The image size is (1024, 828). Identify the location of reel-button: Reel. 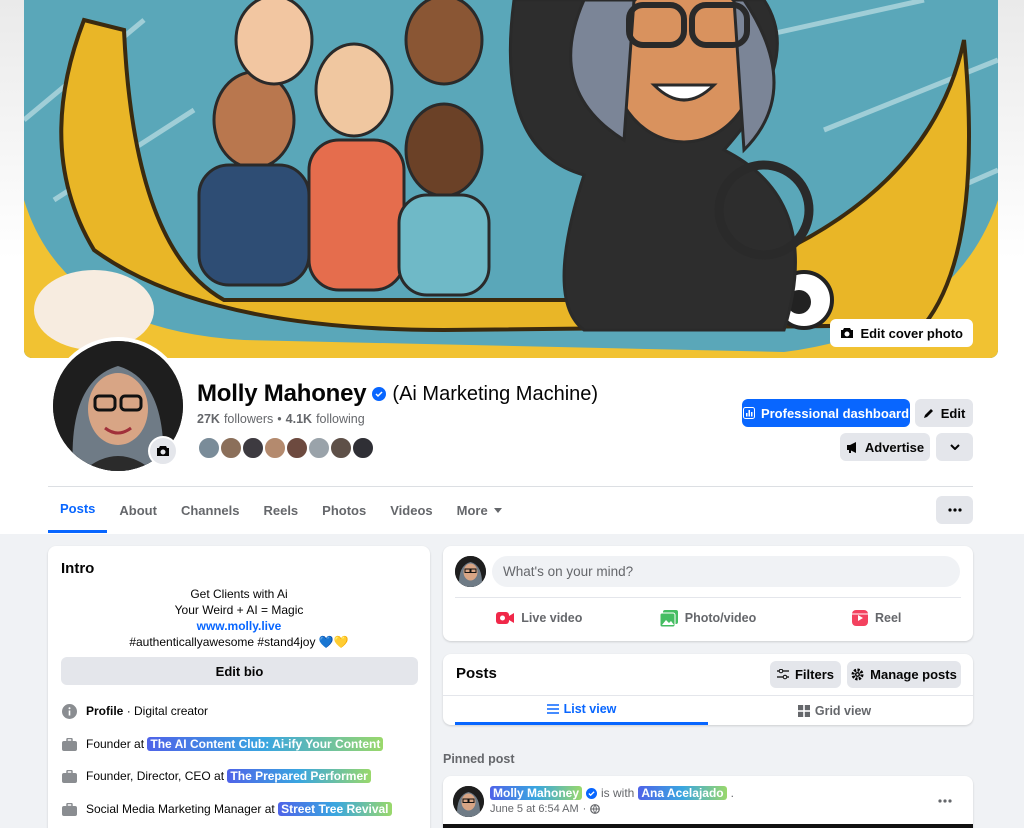
(876, 618).